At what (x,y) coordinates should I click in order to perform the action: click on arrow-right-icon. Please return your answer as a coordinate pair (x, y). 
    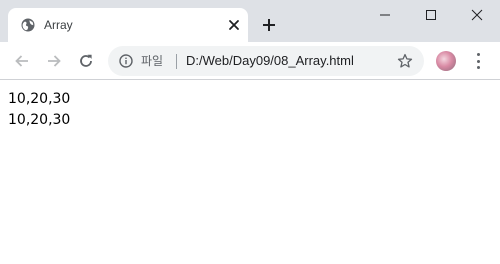
    Looking at the image, I should click on (54, 61).